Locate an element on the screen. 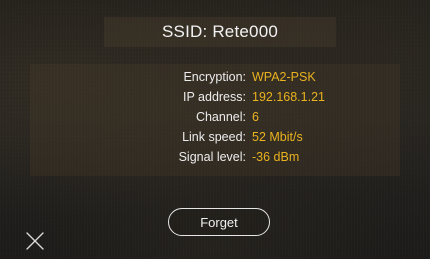 Image resolution: width=430 pixels, height=259 pixels. ip-address-label: IP address: is located at coordinates (214, 97).